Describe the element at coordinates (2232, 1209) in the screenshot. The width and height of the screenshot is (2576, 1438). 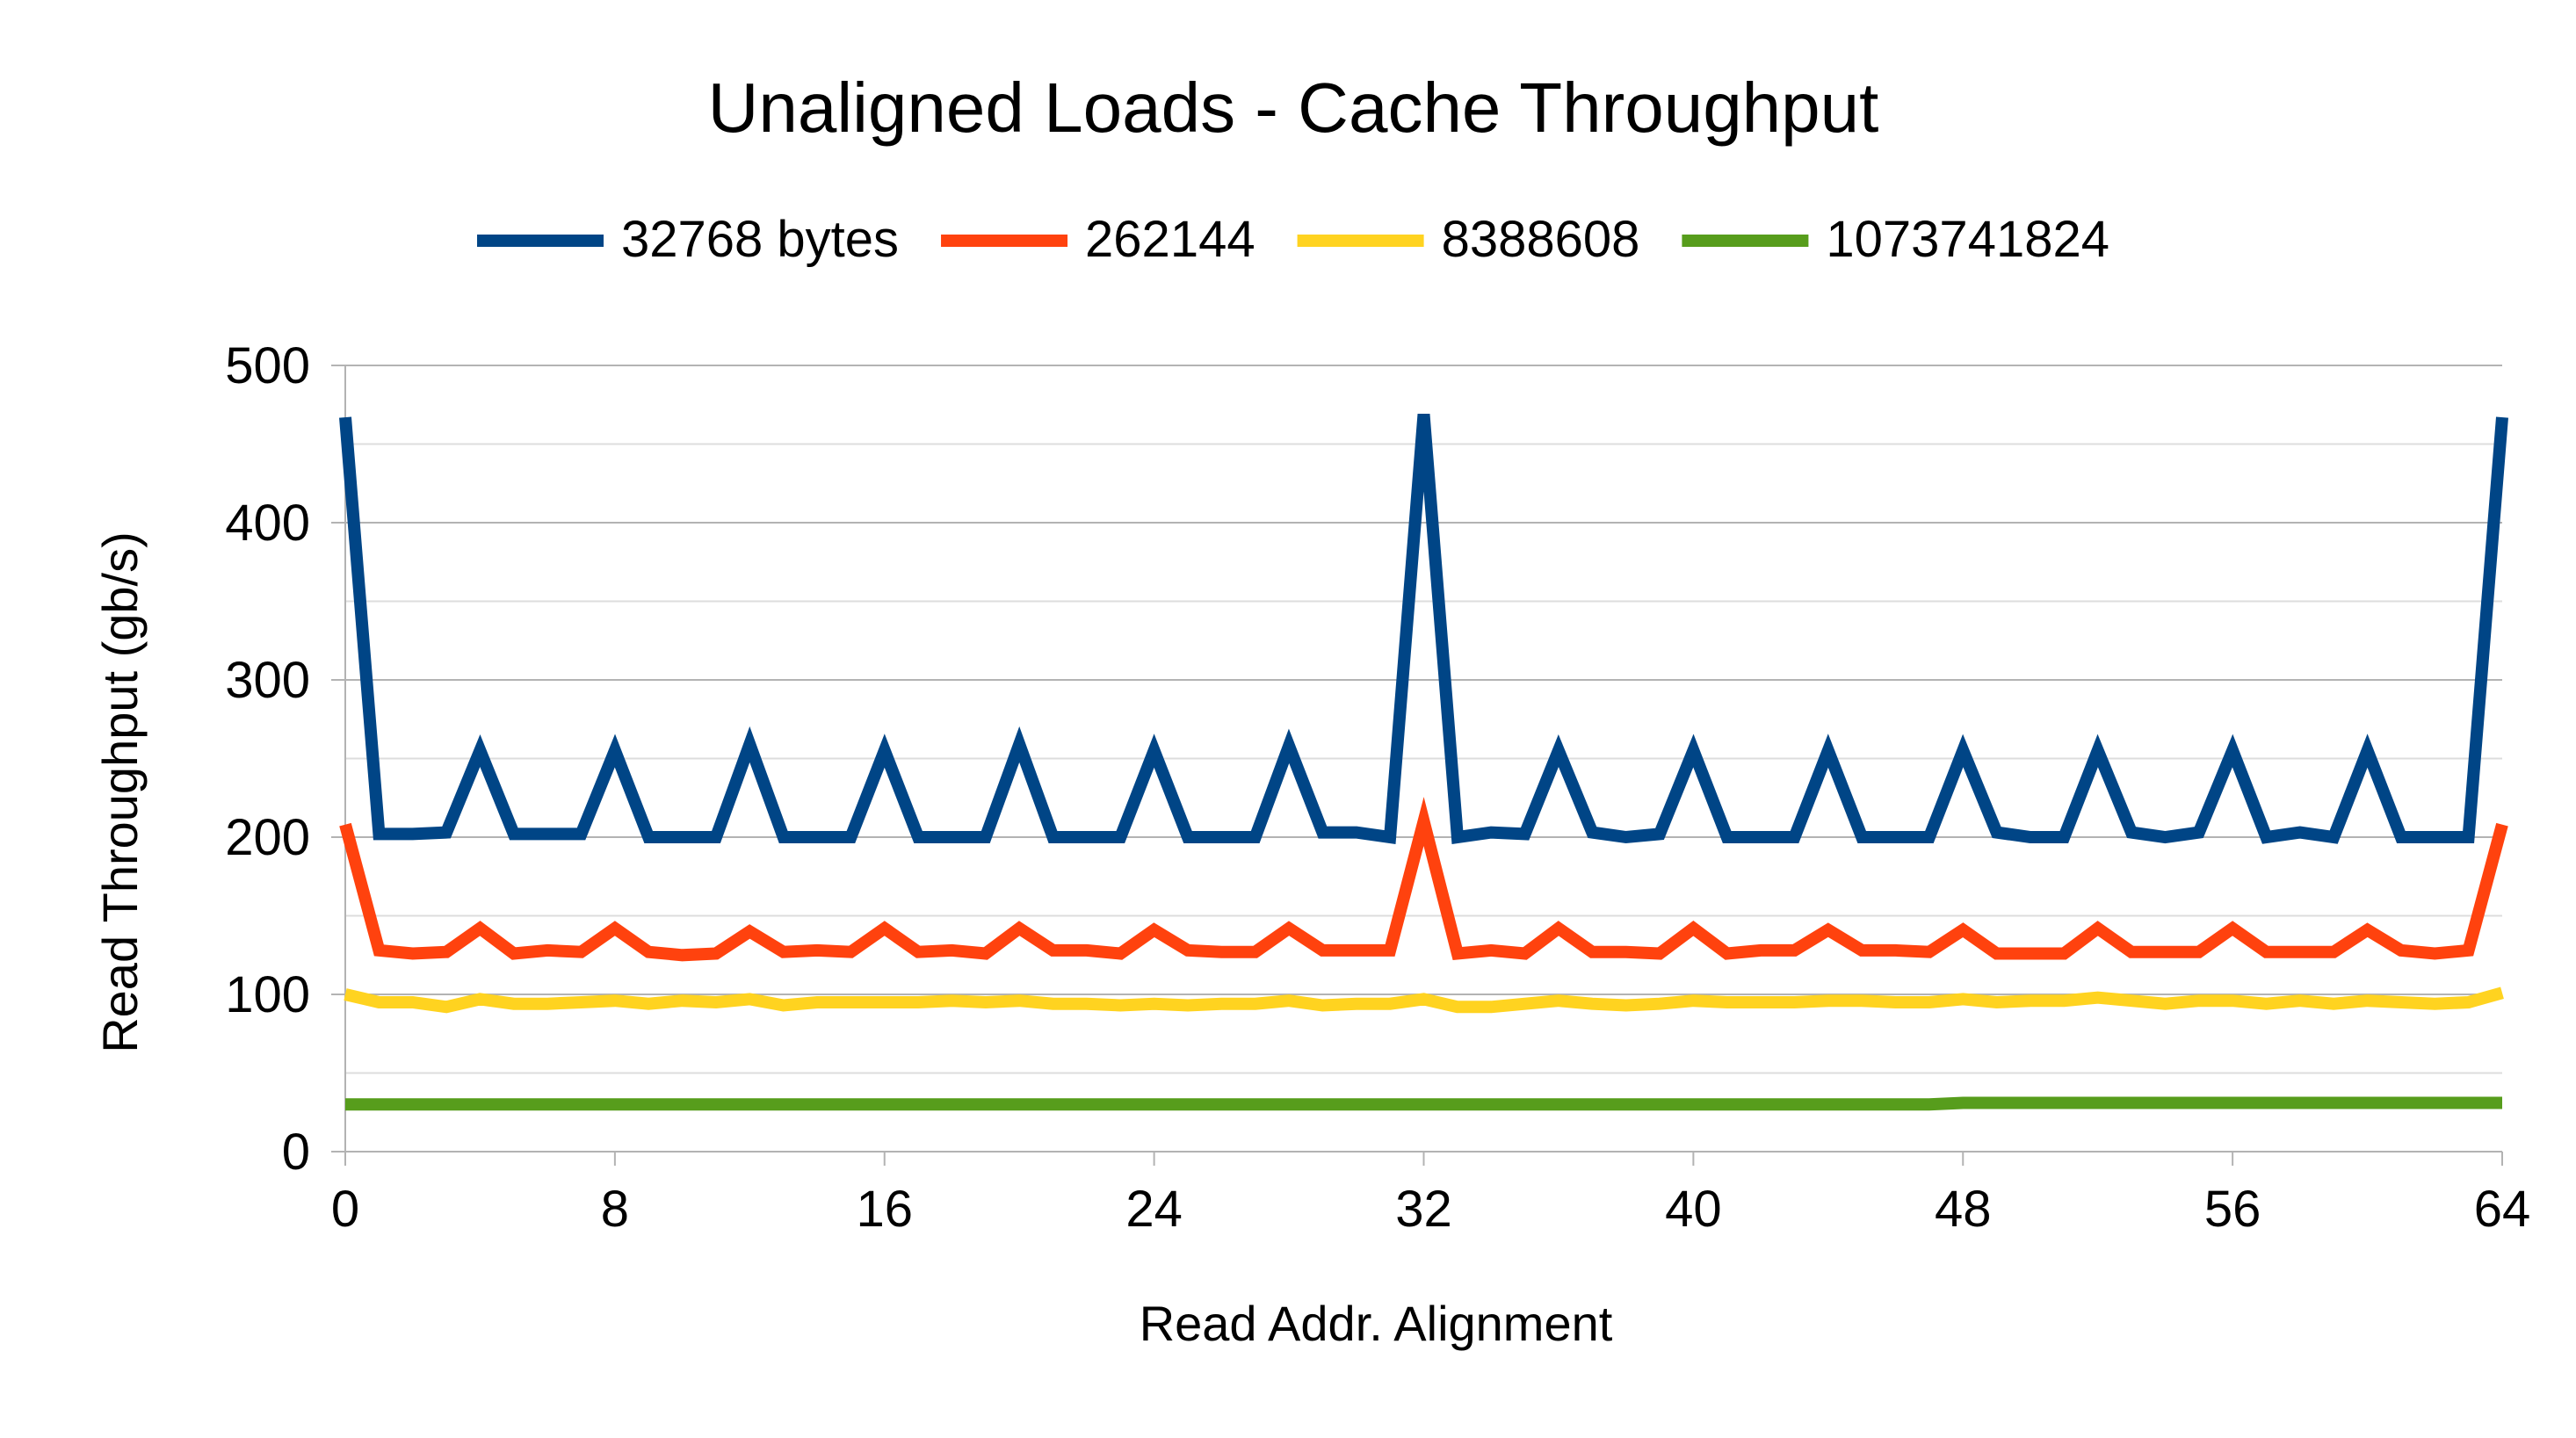
I see `x-tick-label: 56` at that location.